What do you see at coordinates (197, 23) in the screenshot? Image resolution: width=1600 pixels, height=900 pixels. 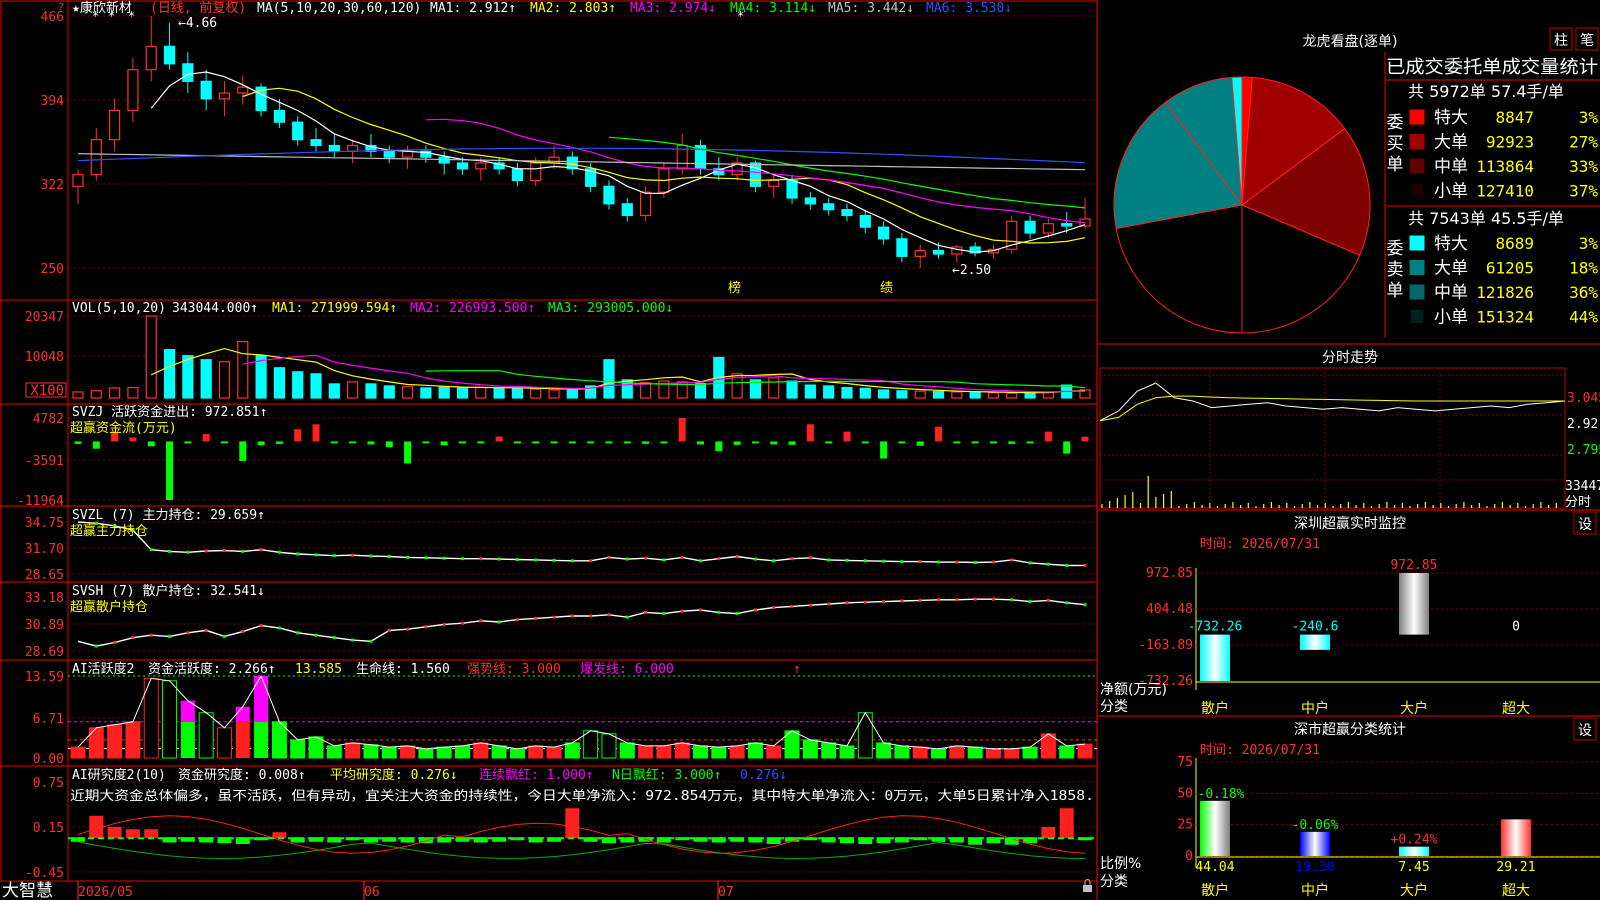 I see `high-note: ←4.66` at bounding box center [197, 23].